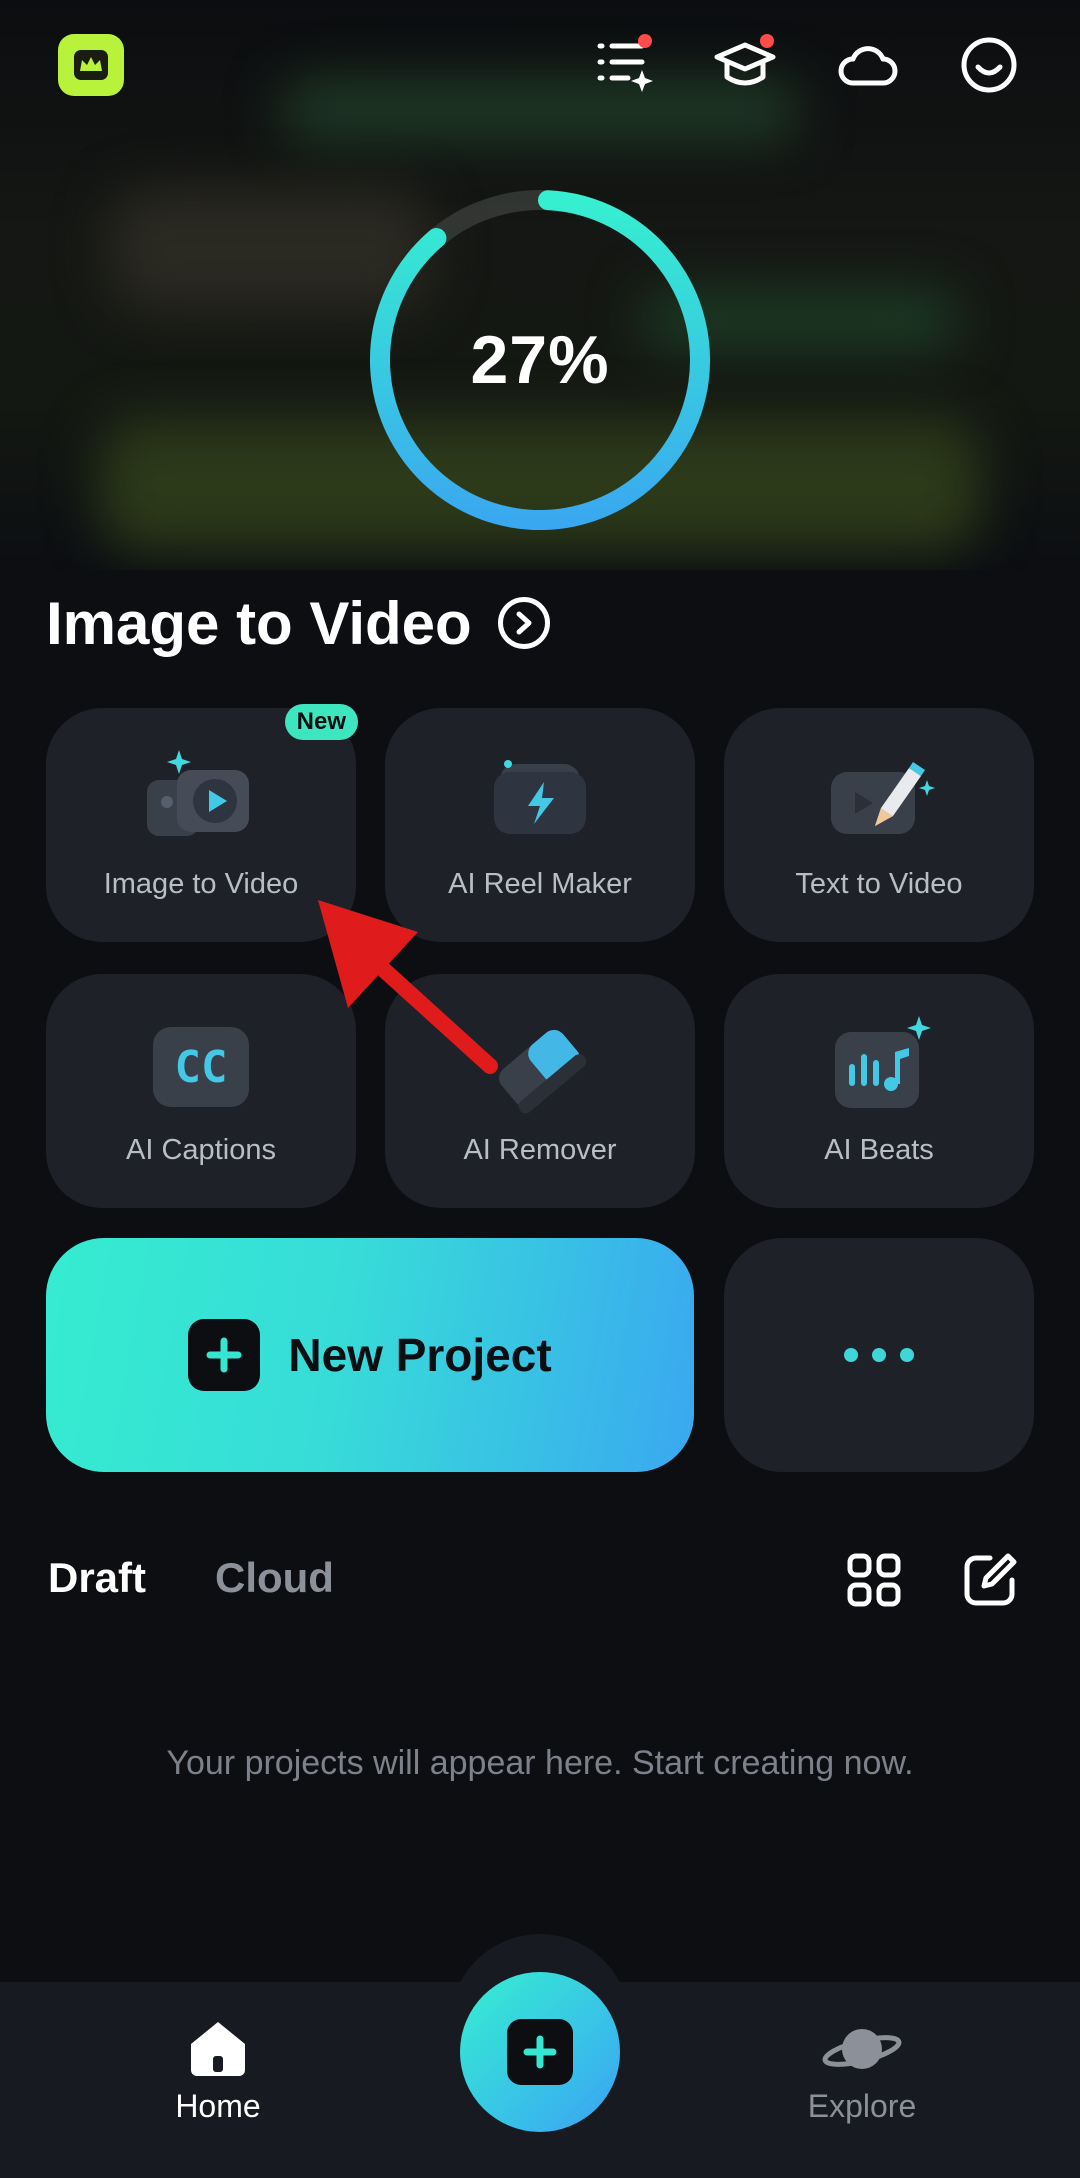 This screenshot has width=1080, height=2178. Describe the element at coordinates (862, 2072) in the screenshot. I see `nav-explore: Explore` at that location.